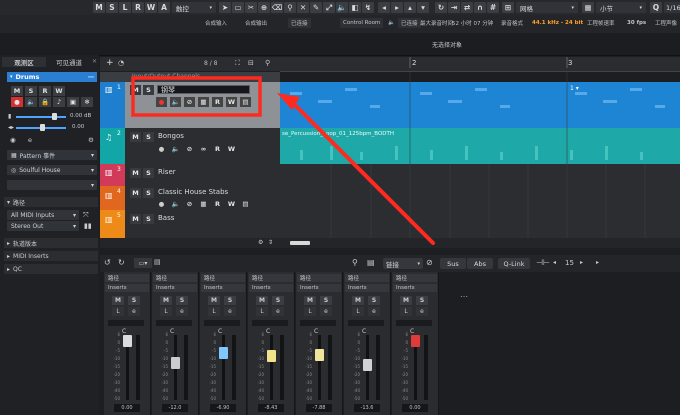  What do you see at coordinates (73, 102) in the screenshot?
I see `edit-instrument-icon: ▣` at bounding box center [73, 102].